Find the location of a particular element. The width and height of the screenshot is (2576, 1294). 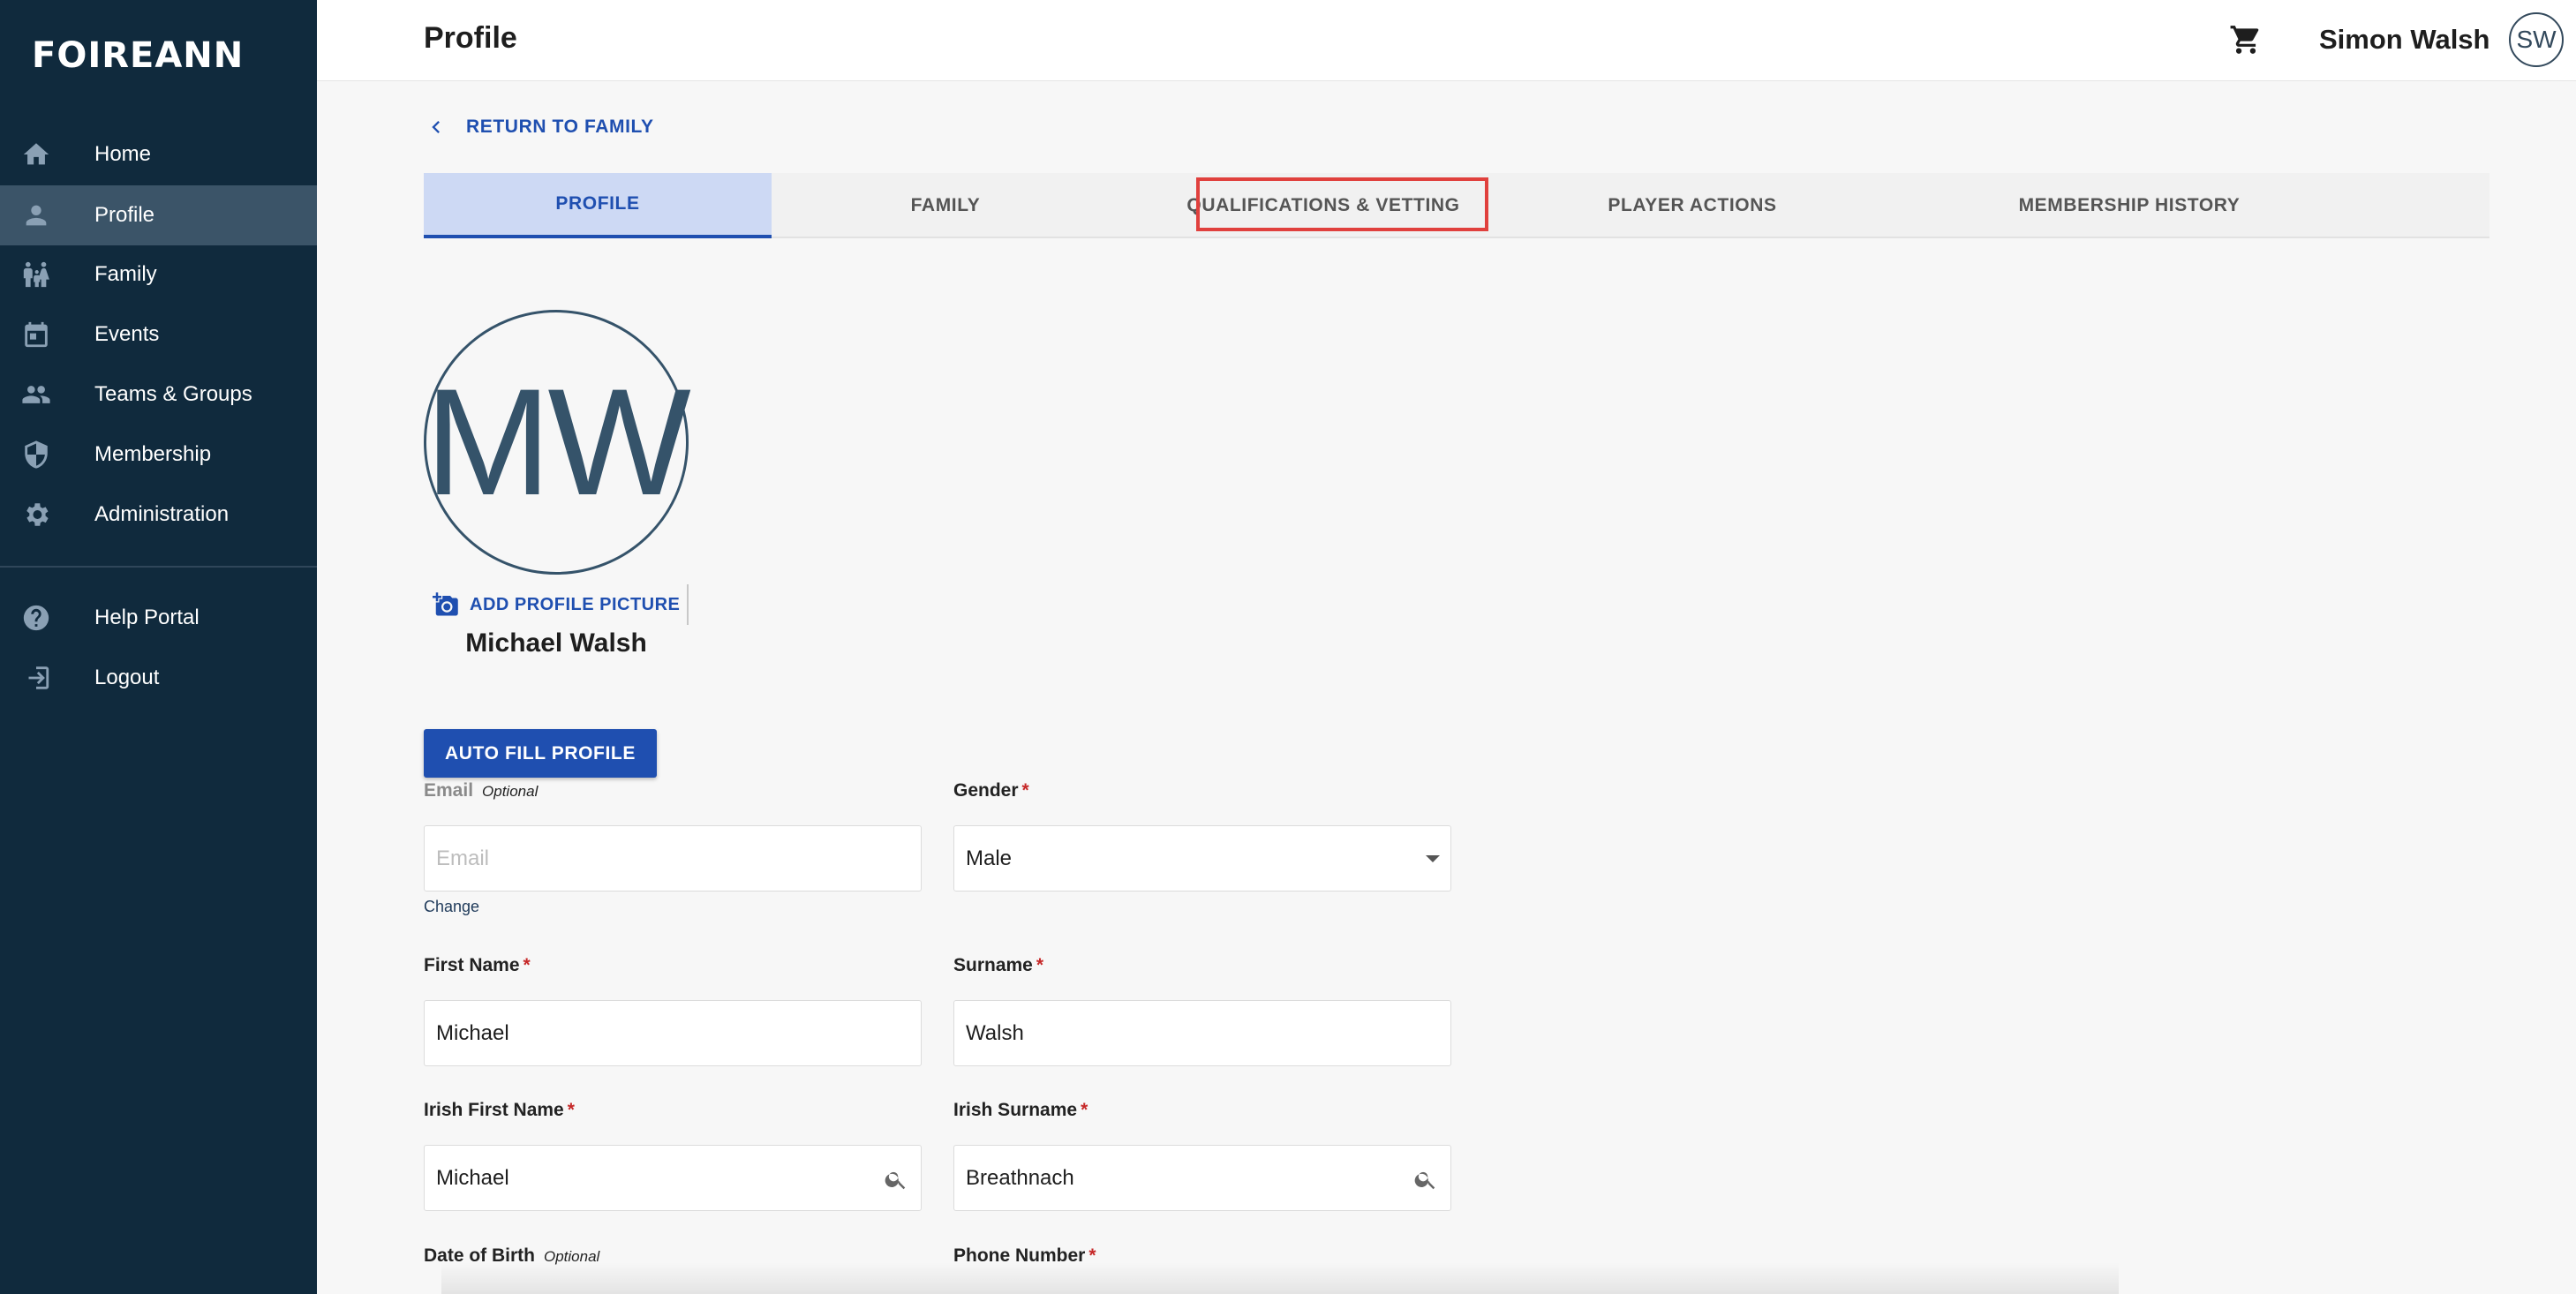

add-profile-picture-label: ADD PROFILE PICTURE is located at coordinates (576, 604).